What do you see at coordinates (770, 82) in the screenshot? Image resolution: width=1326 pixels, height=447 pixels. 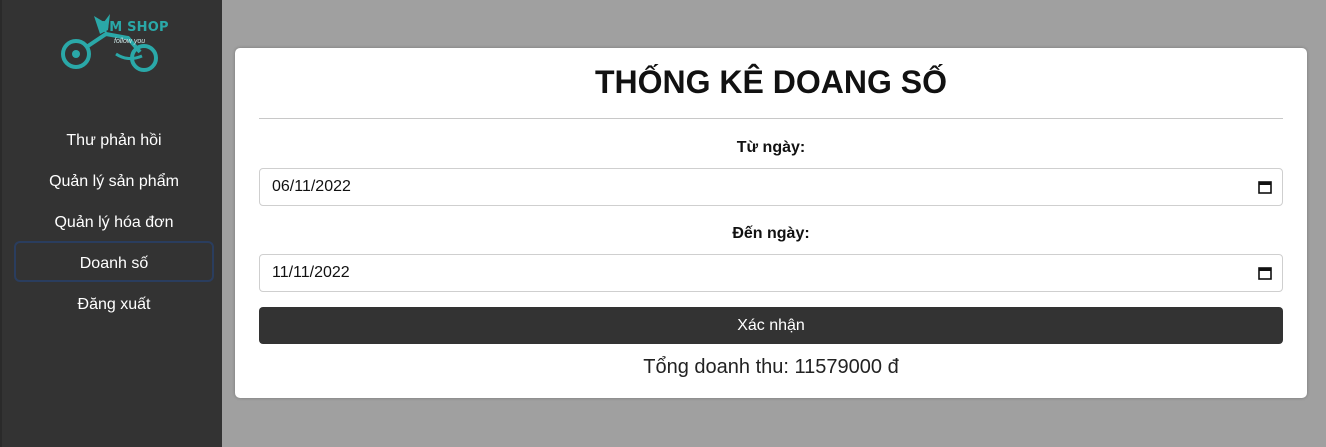 I see `page-title: THỐNG KÊ DOANG SỐ` at bounding box center [770, 82].